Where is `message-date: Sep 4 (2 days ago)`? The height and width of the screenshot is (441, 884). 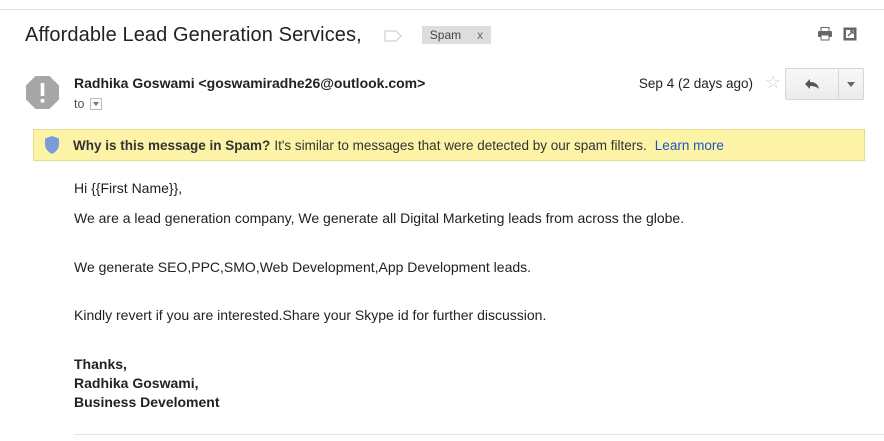 message-date: Sep 4 (2 days ago) is located at coordinates (695, 83).